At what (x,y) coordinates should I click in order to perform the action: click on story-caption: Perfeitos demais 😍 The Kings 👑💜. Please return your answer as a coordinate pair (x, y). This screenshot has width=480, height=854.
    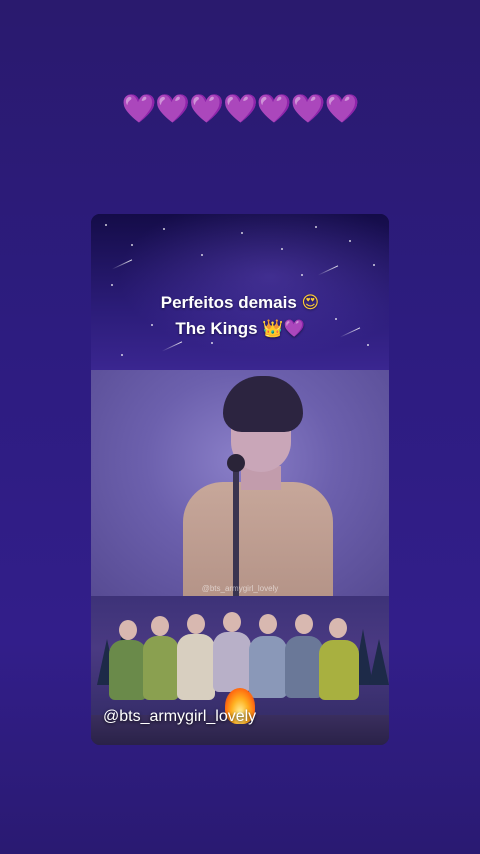
    Looking at the image, I should click on (240, 316).